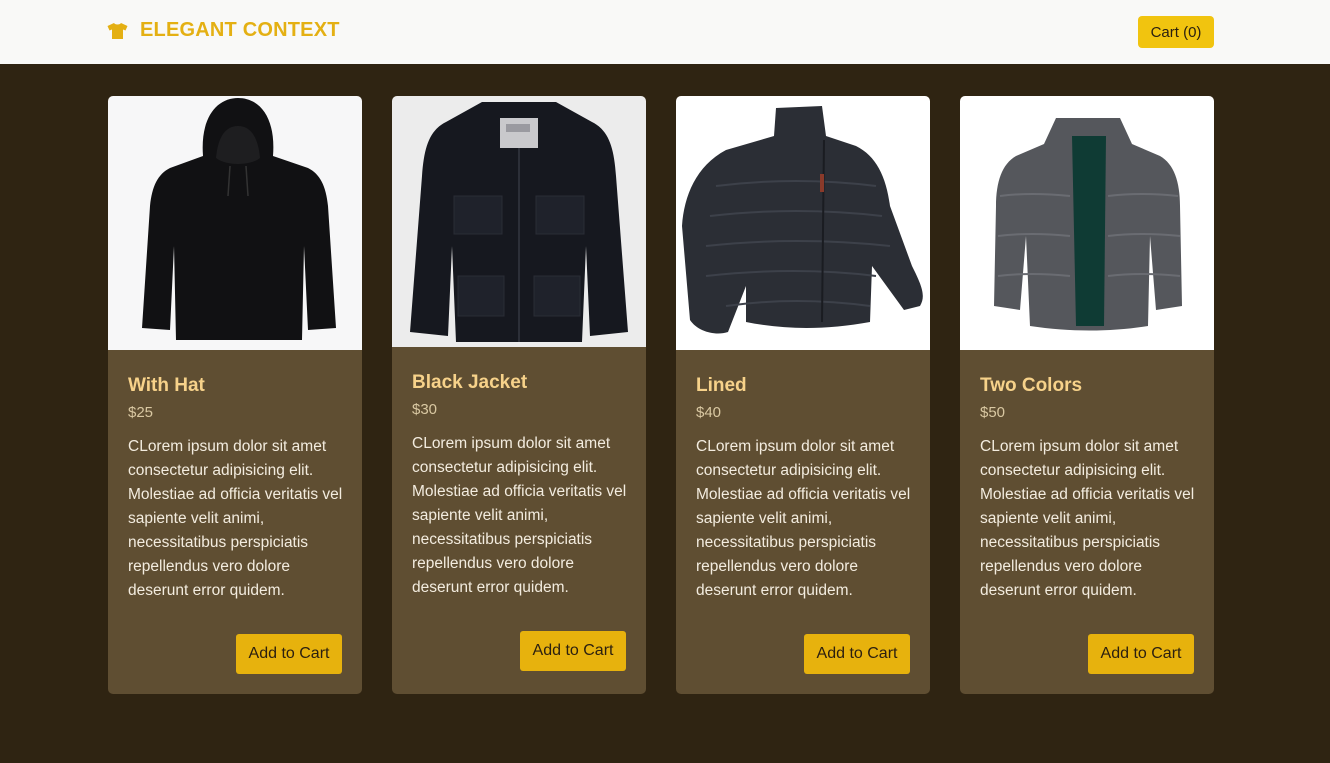  What do you see at coordinates (803, 223) in the screenshot?
I see `puffer-jacket-image` at bounding box center [803, 223].